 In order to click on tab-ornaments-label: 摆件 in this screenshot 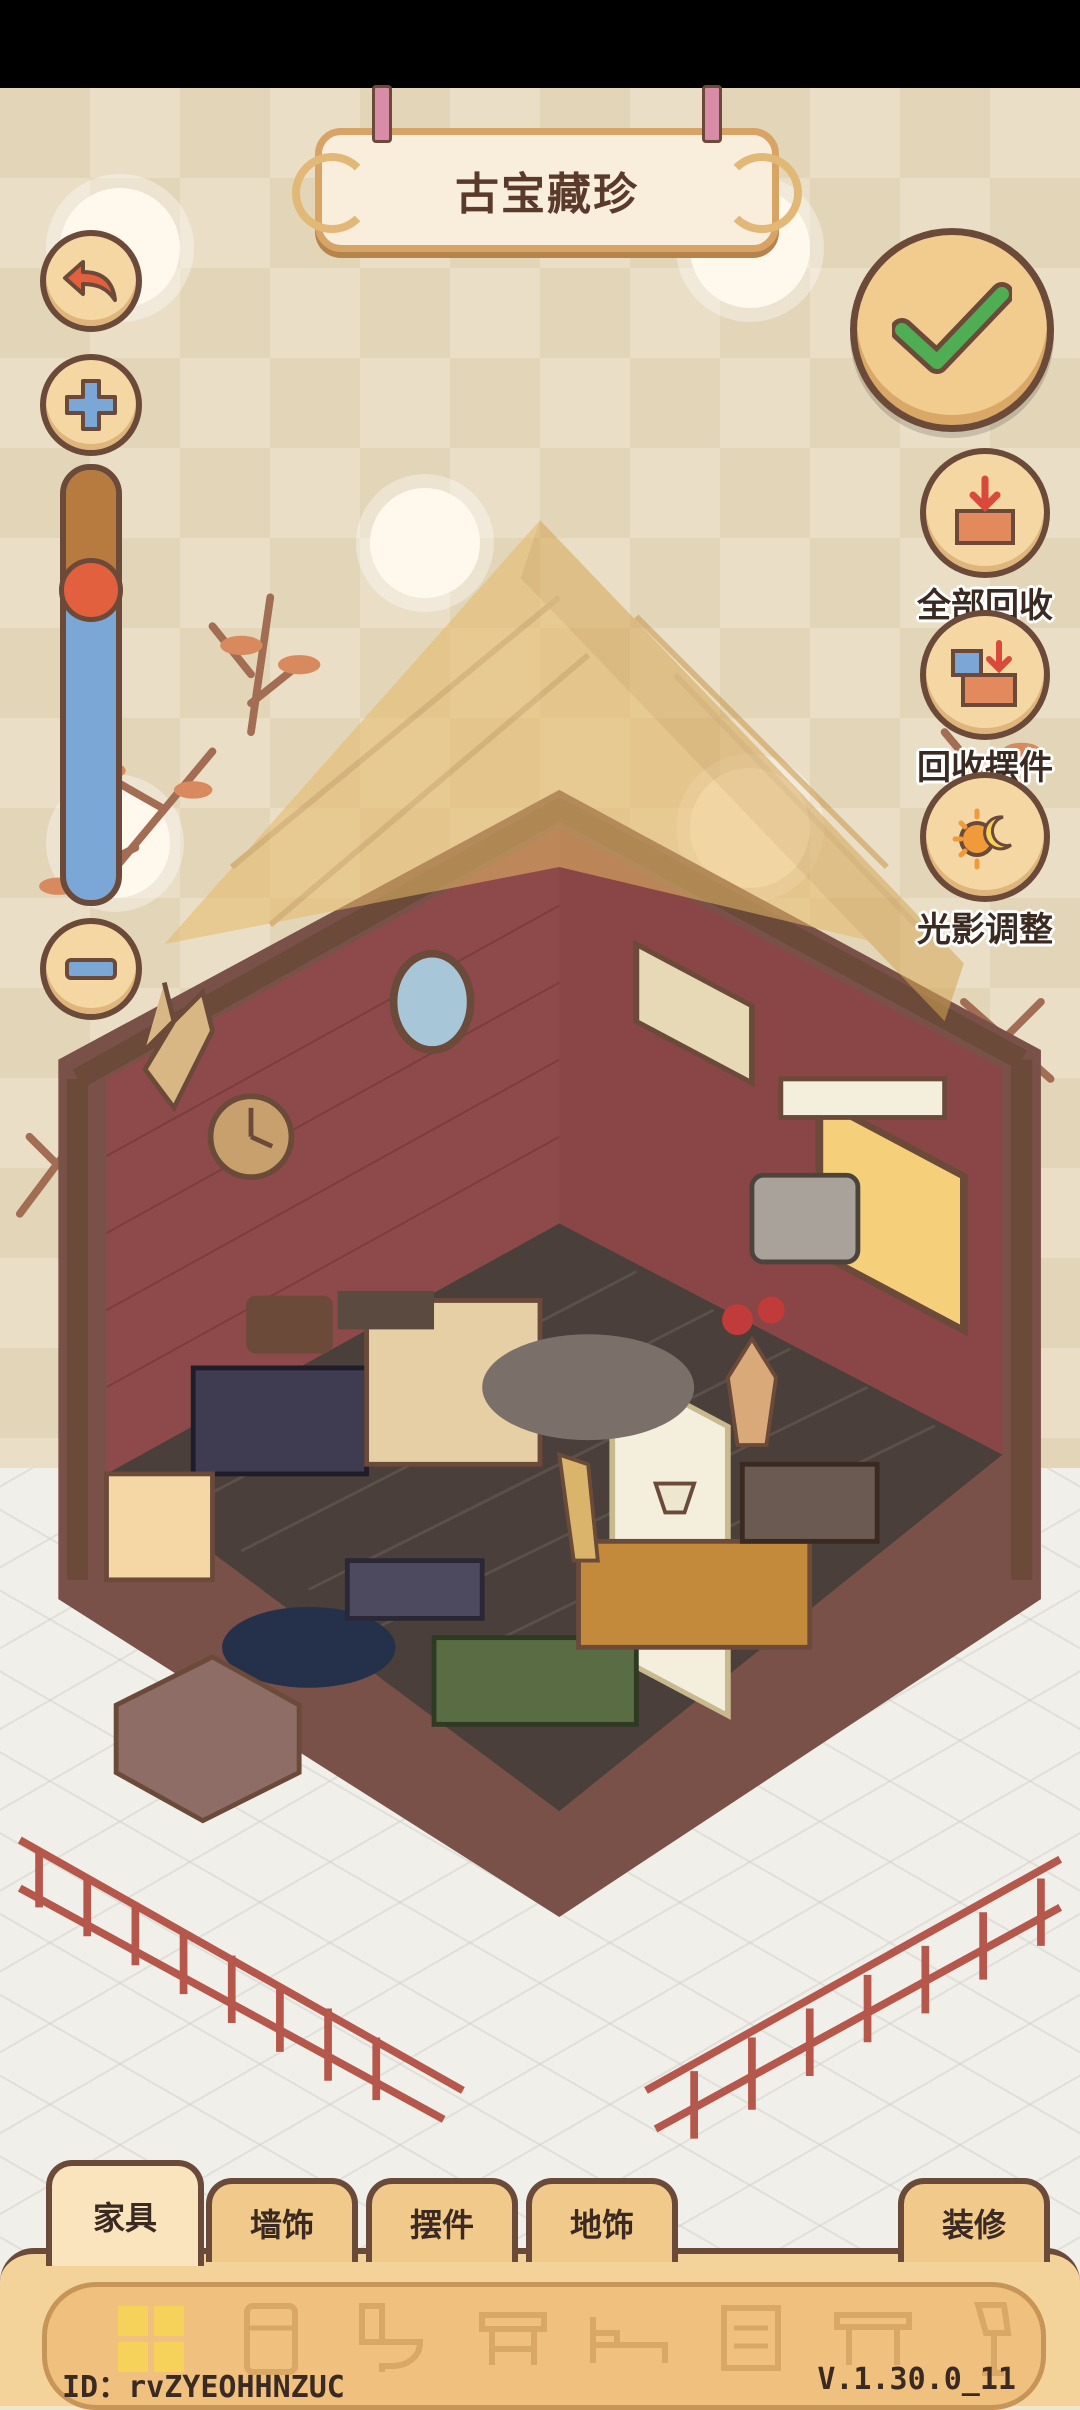, I will do `click(441, 2225)`.